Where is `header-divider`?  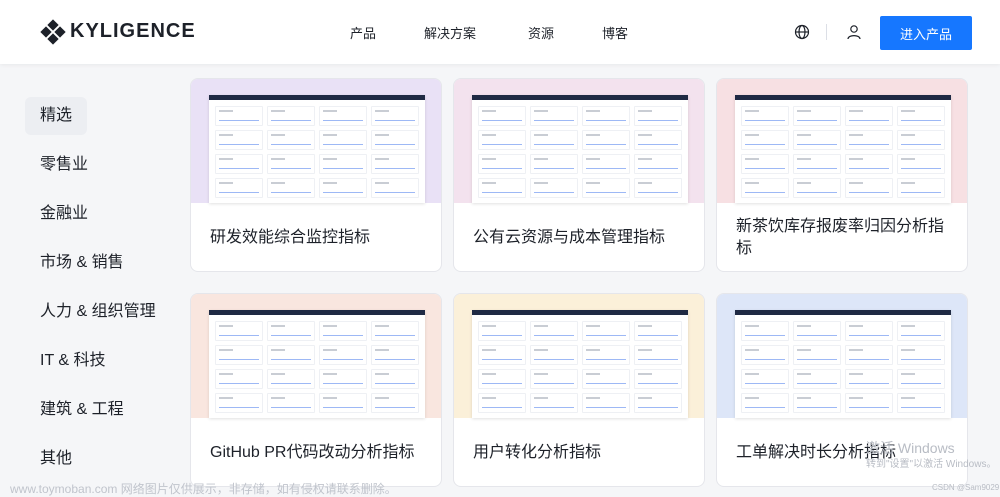 header-divider is located at coordinates (826, 32).